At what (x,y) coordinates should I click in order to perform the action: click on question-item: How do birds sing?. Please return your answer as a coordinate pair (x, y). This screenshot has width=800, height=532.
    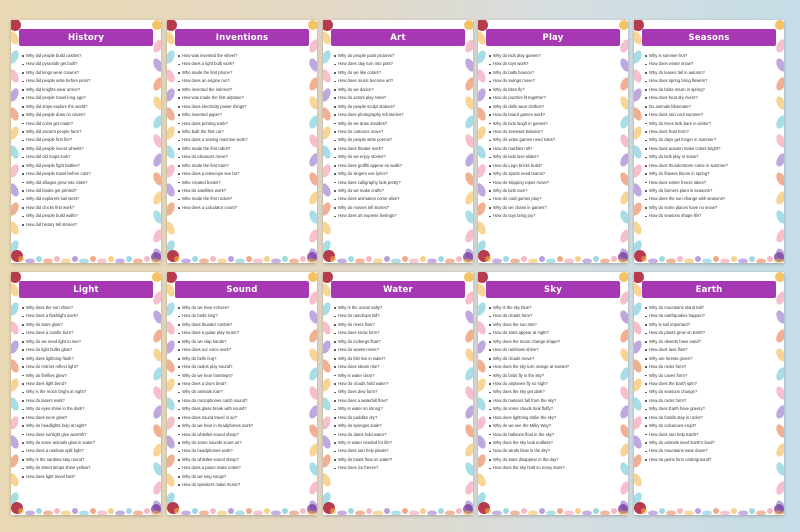
    Looking at the image, I should click on (242, 316).